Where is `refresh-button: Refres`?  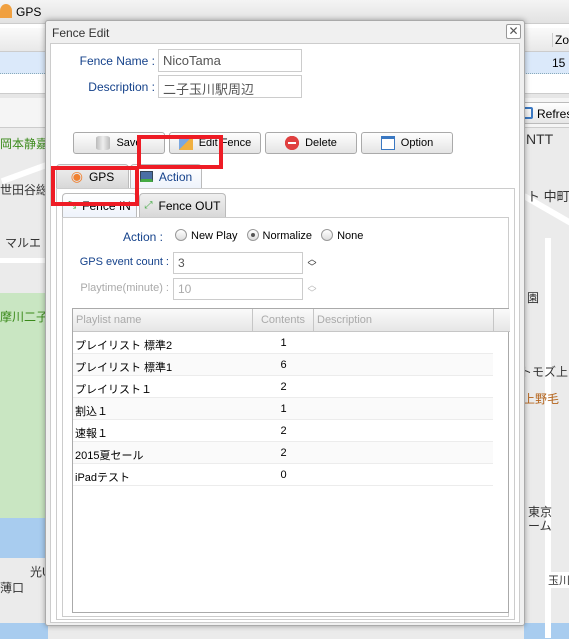
refresh-button: Refres is located at coordinates (543, 113).